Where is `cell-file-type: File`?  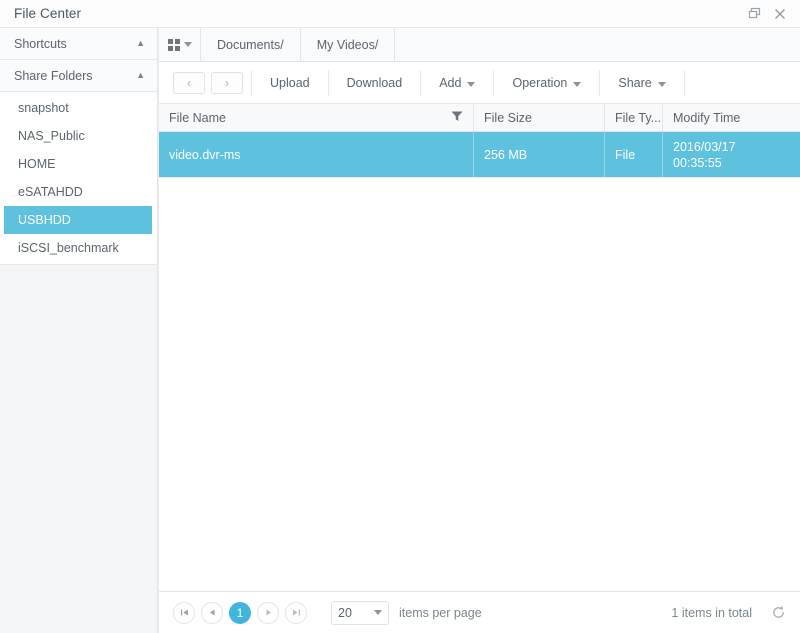 cell-file-type: File is located at coordinates (634, 154).